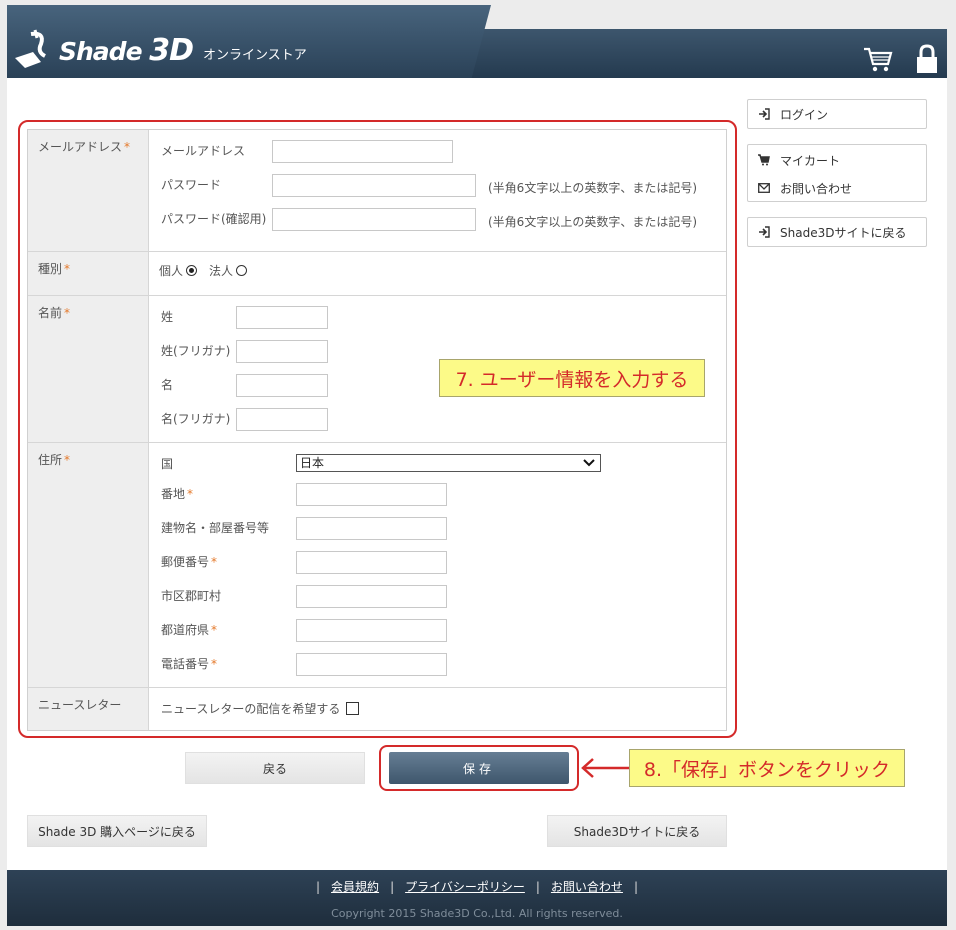  Describe the element at coordinates (927, 59) in the screenshot. I see `lock-icon` at that location.